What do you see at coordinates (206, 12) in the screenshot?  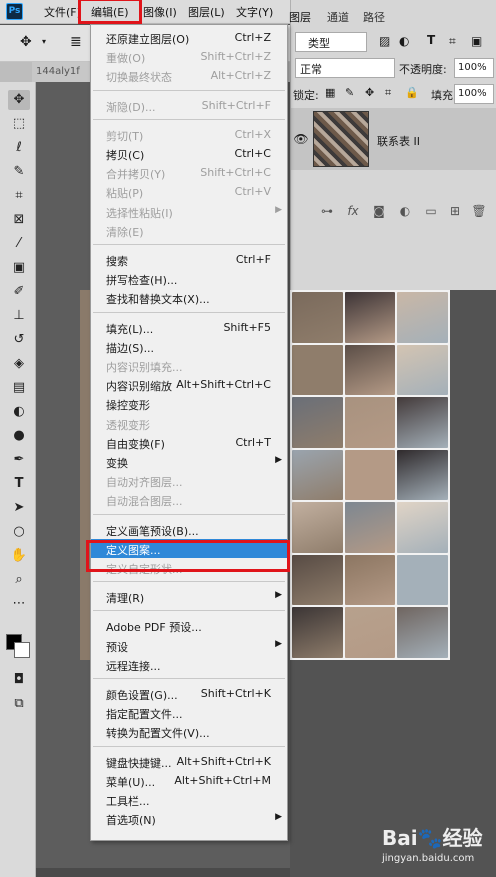 I see `menu-layer: 图层(L)` at bounding box center [206, 12].